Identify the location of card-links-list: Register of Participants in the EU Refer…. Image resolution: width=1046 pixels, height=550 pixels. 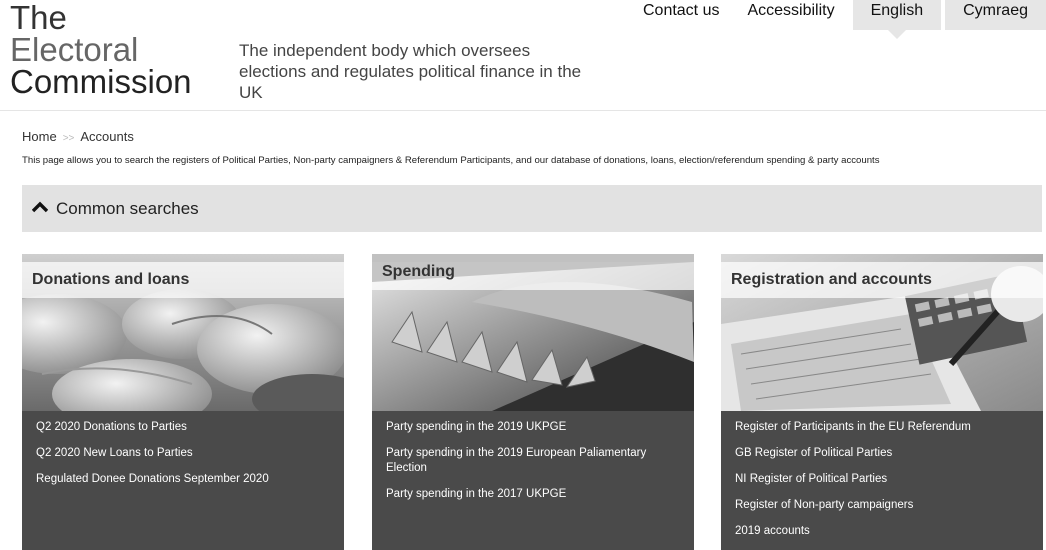
(885, 485).